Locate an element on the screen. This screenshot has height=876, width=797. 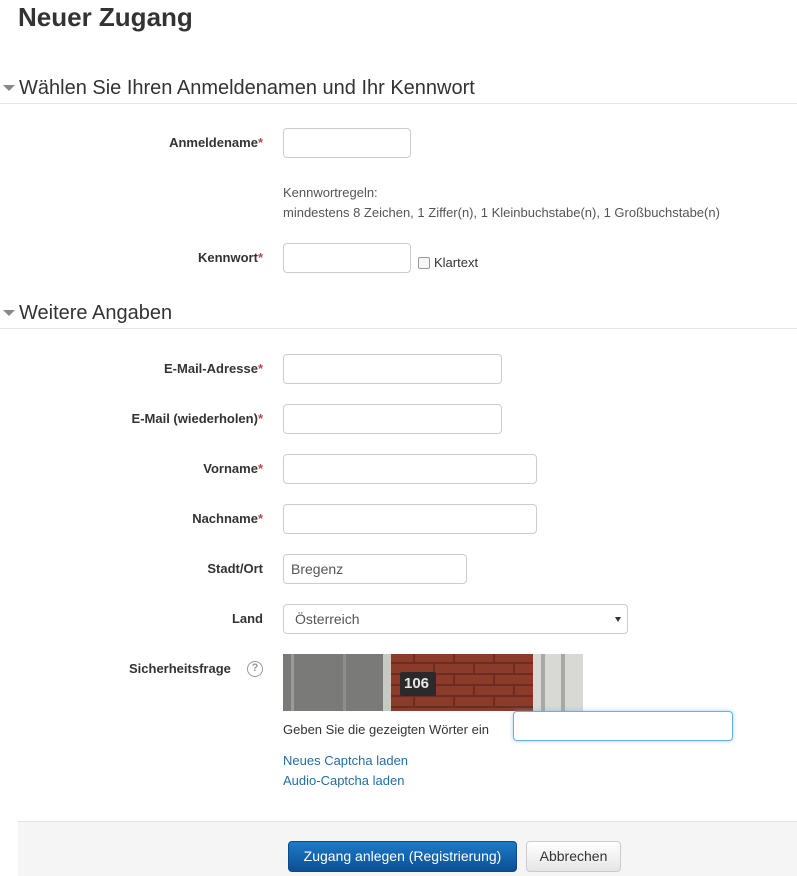
captcha-image: 106 is located at coordinates (433, 682).